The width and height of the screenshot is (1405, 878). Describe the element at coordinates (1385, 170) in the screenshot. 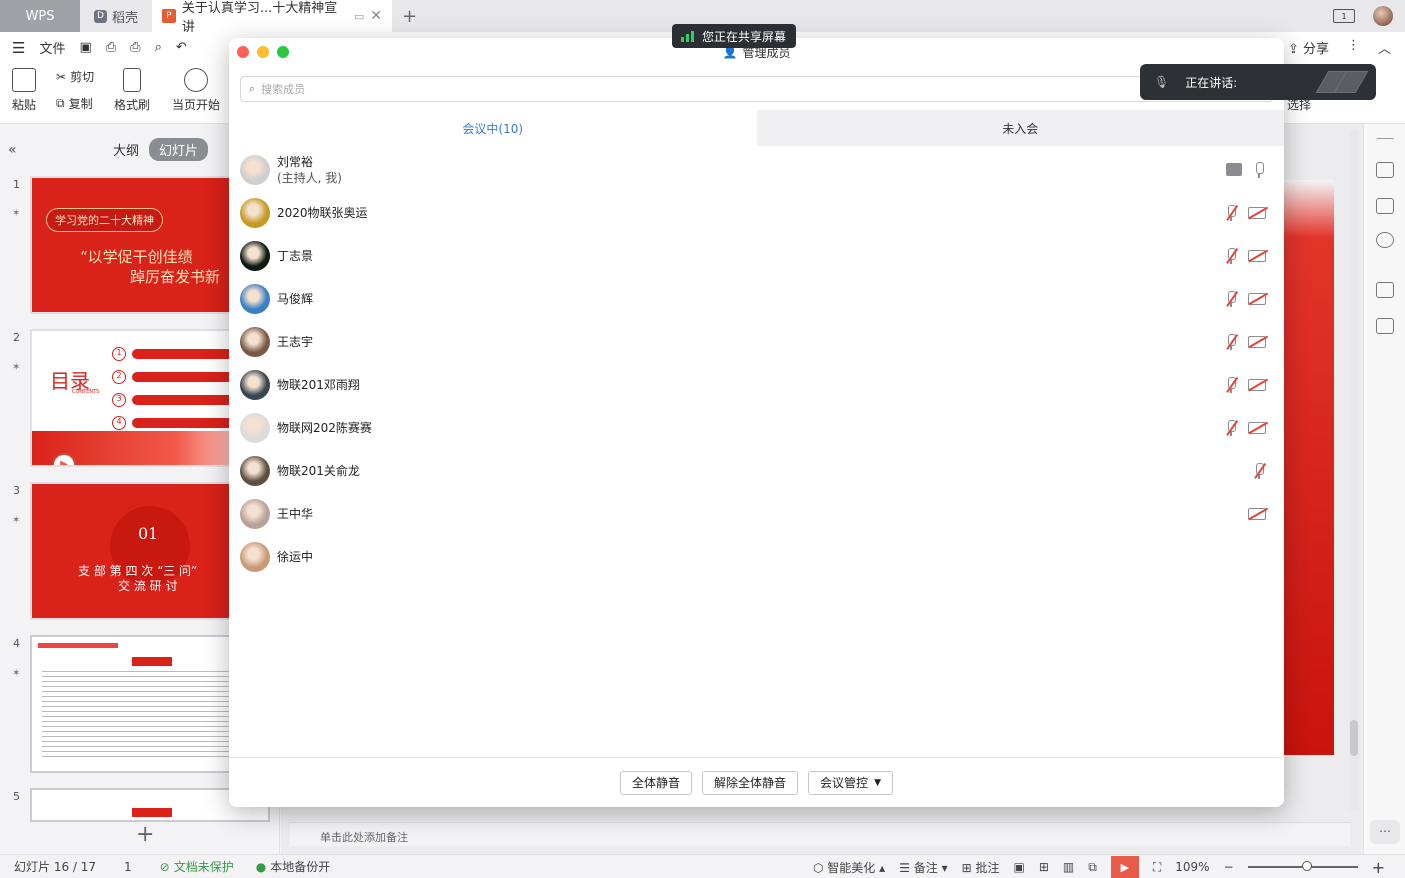

I see `properties-icon` at that location.